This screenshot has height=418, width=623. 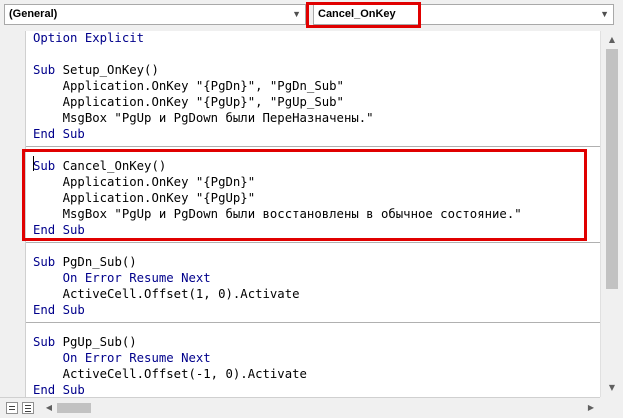 What do you see at coordinates (33, 163) in the screenshot?
I see `text-cursor` at bounding box center [33, 163].